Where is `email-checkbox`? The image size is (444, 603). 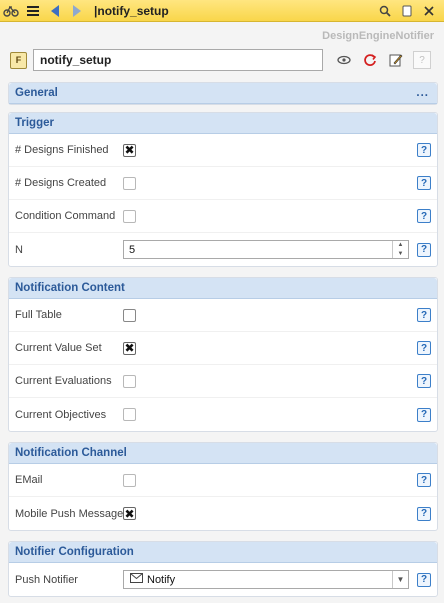 email-checkbox is located at coordinates (129, 480).